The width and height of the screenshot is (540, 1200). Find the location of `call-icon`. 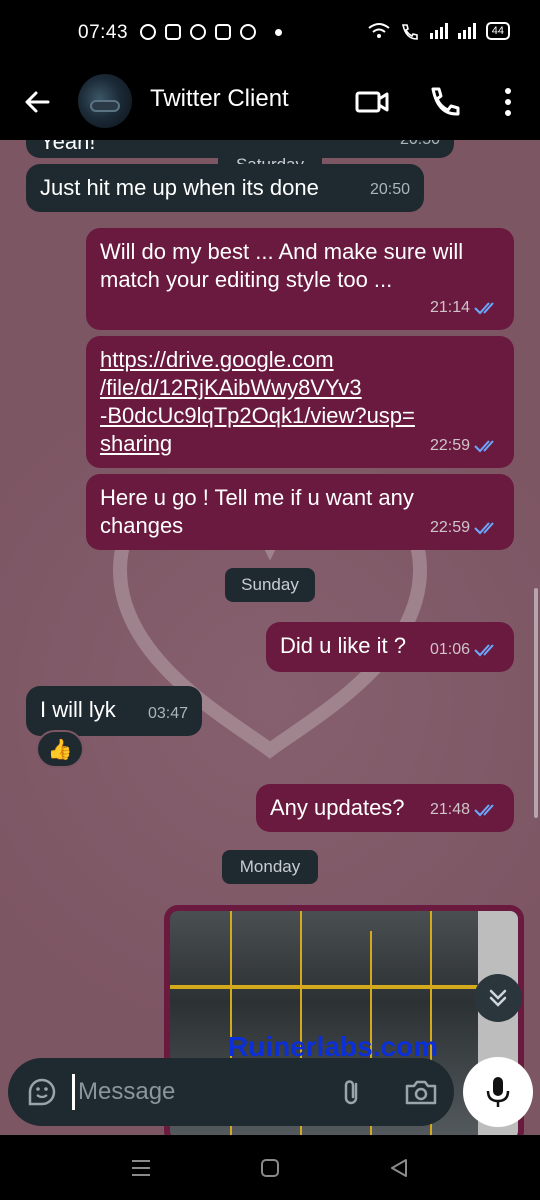

call-icon is located at coordinates (409, 32).